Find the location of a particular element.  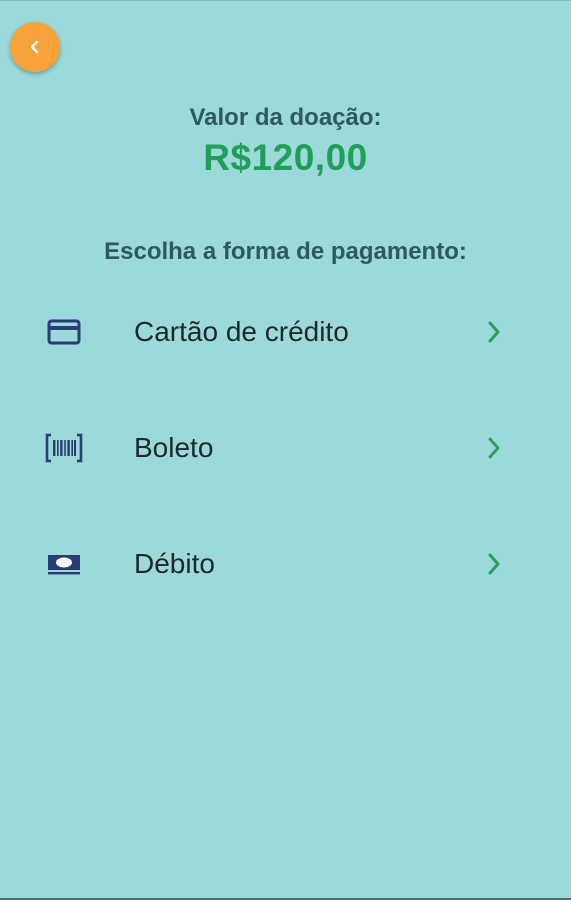

payment-option-credit-card: Cartão de crédito is located at coordinates (280, 332).